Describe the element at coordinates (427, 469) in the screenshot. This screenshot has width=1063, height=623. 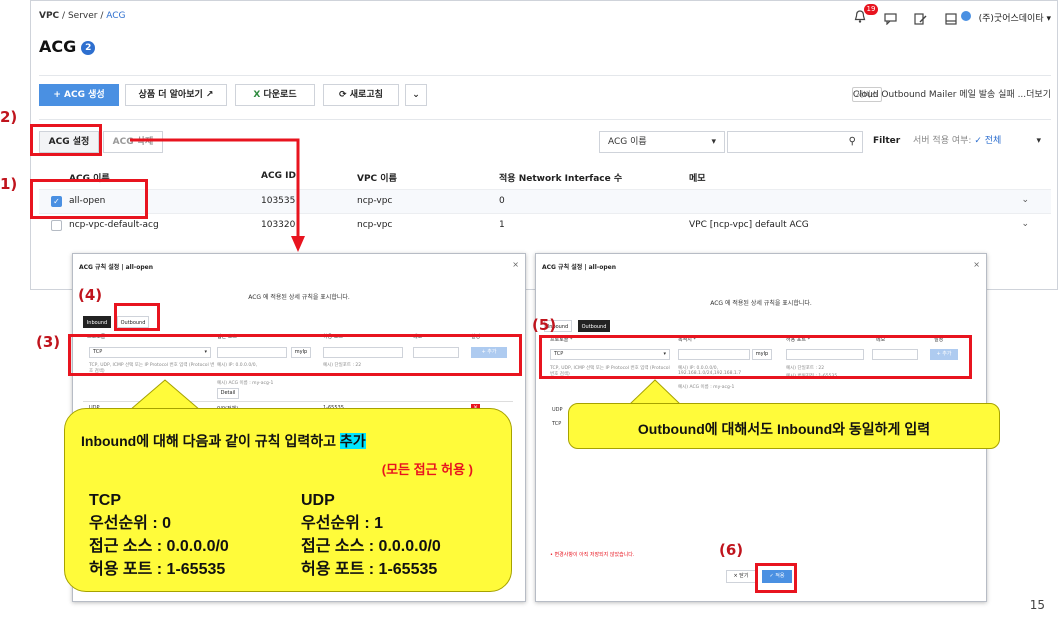
I see `callout-inbound-sub: (모든 접근 허용 )` at that location.